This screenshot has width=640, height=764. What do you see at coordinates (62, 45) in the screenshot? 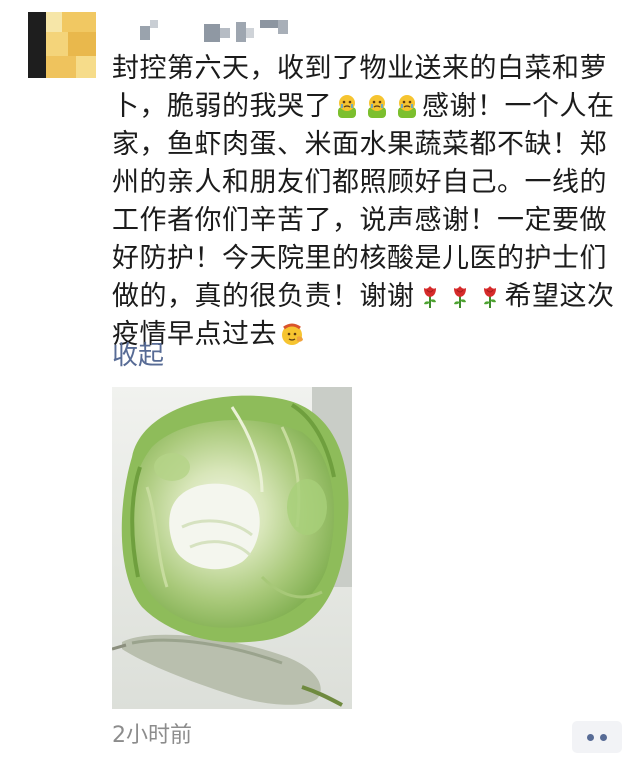
I see `avatar` at bounding box center [62, 45].